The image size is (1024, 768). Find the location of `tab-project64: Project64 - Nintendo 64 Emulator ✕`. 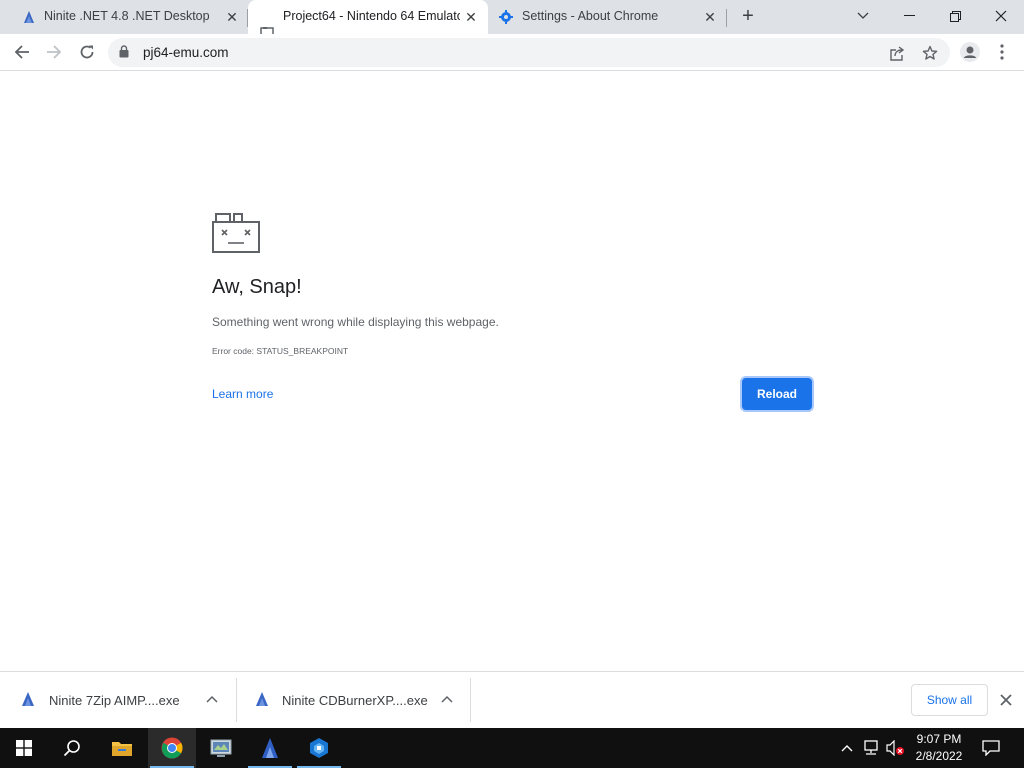

tab-project64: Project64 - Nintendo 64 Emulator ✕ is located at coordinates (368, 17).